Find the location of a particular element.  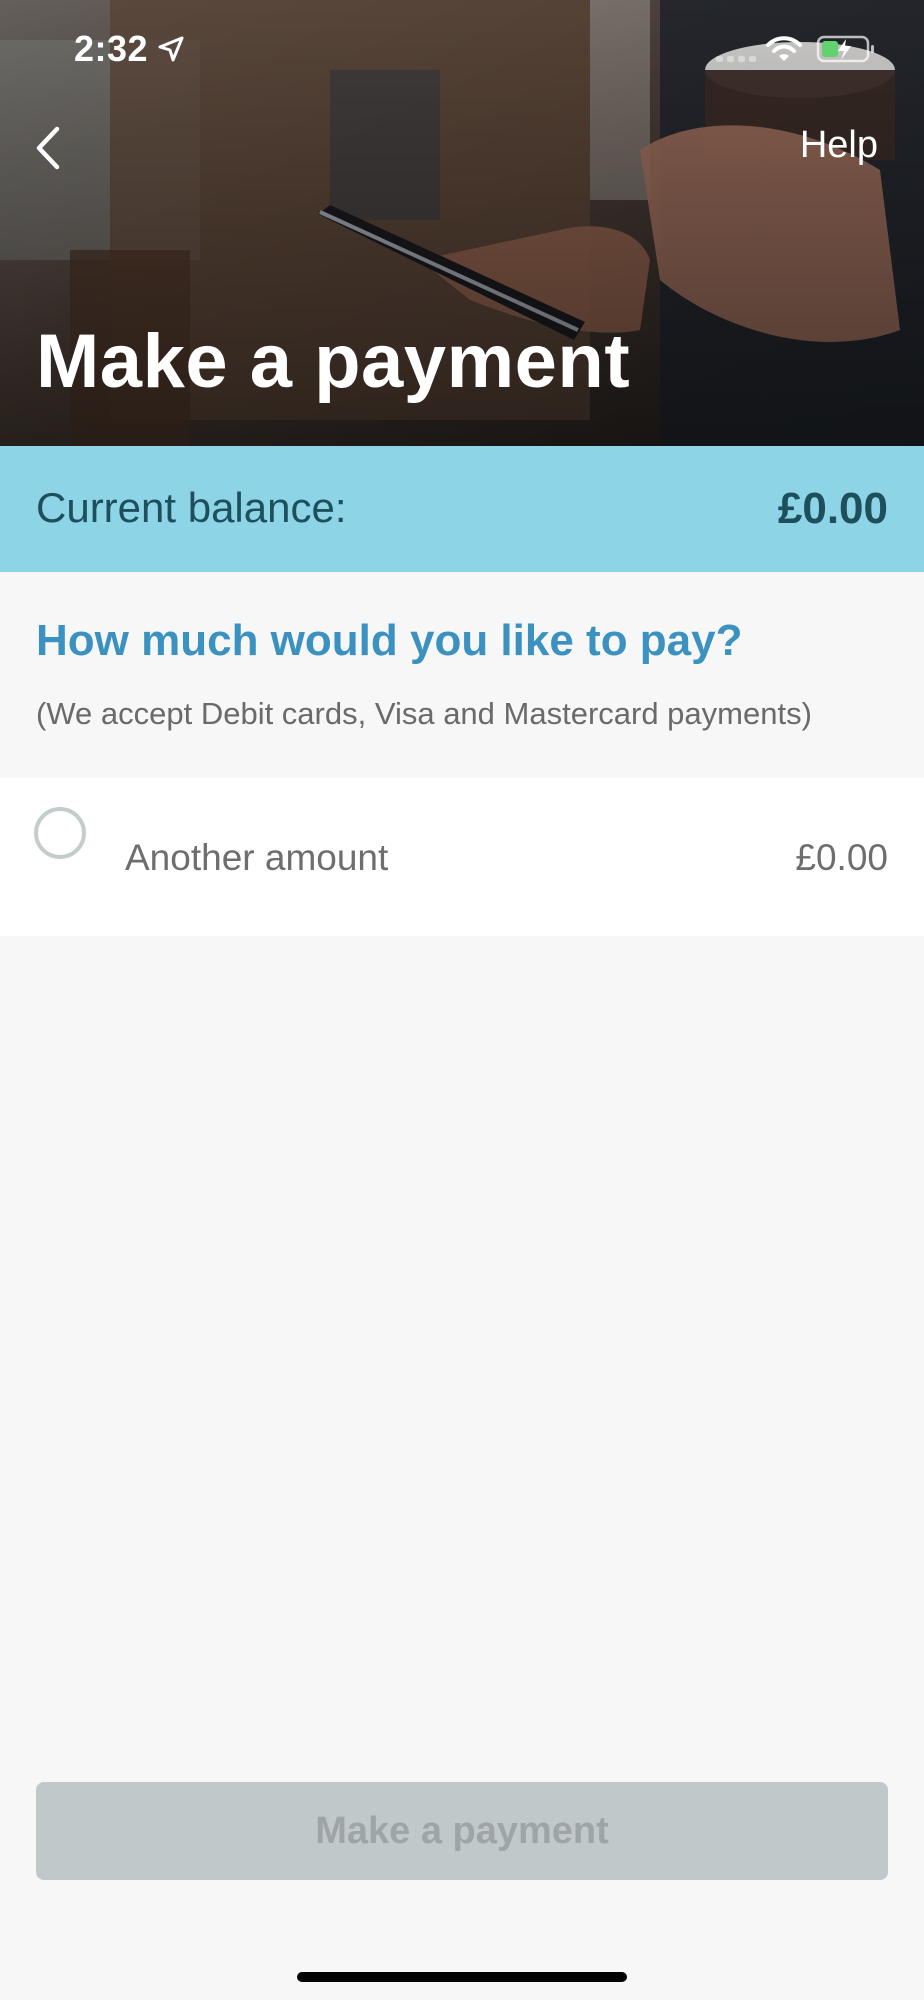

radio-button is located at coordinates (60, 833).